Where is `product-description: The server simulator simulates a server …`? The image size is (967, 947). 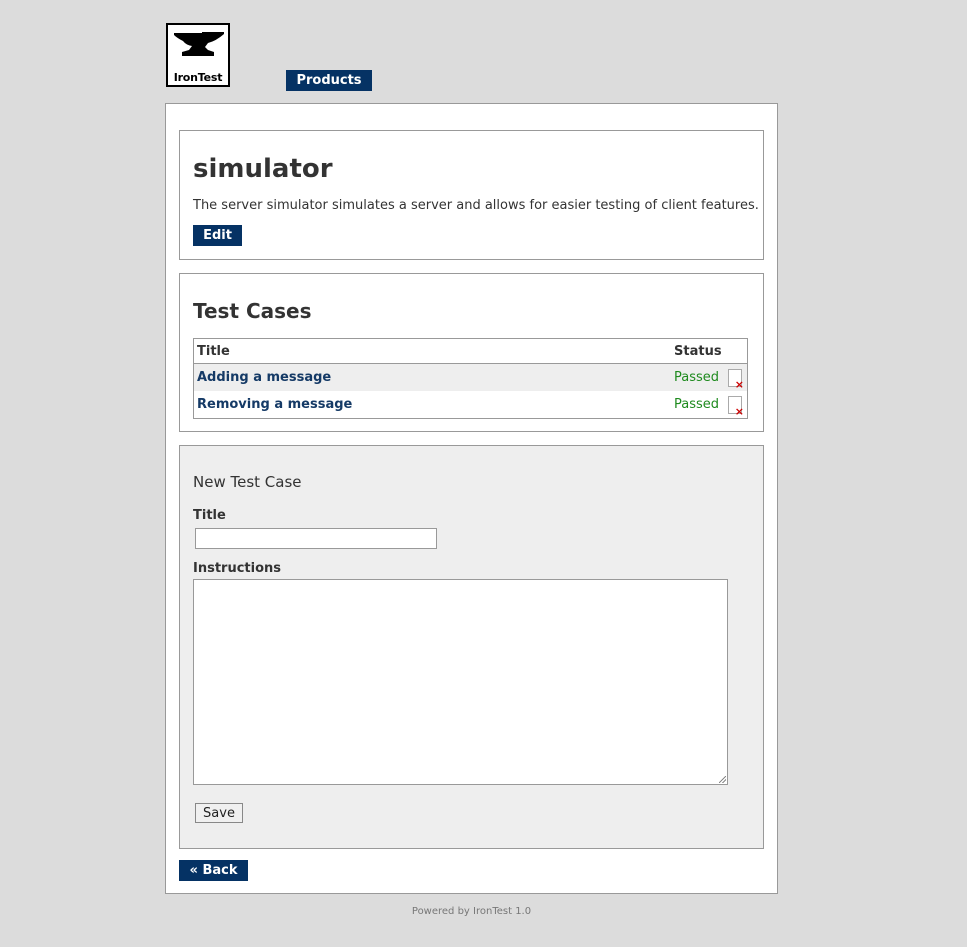
product-description: The server simulator simulates a server … is located at coordinates (476, 205).